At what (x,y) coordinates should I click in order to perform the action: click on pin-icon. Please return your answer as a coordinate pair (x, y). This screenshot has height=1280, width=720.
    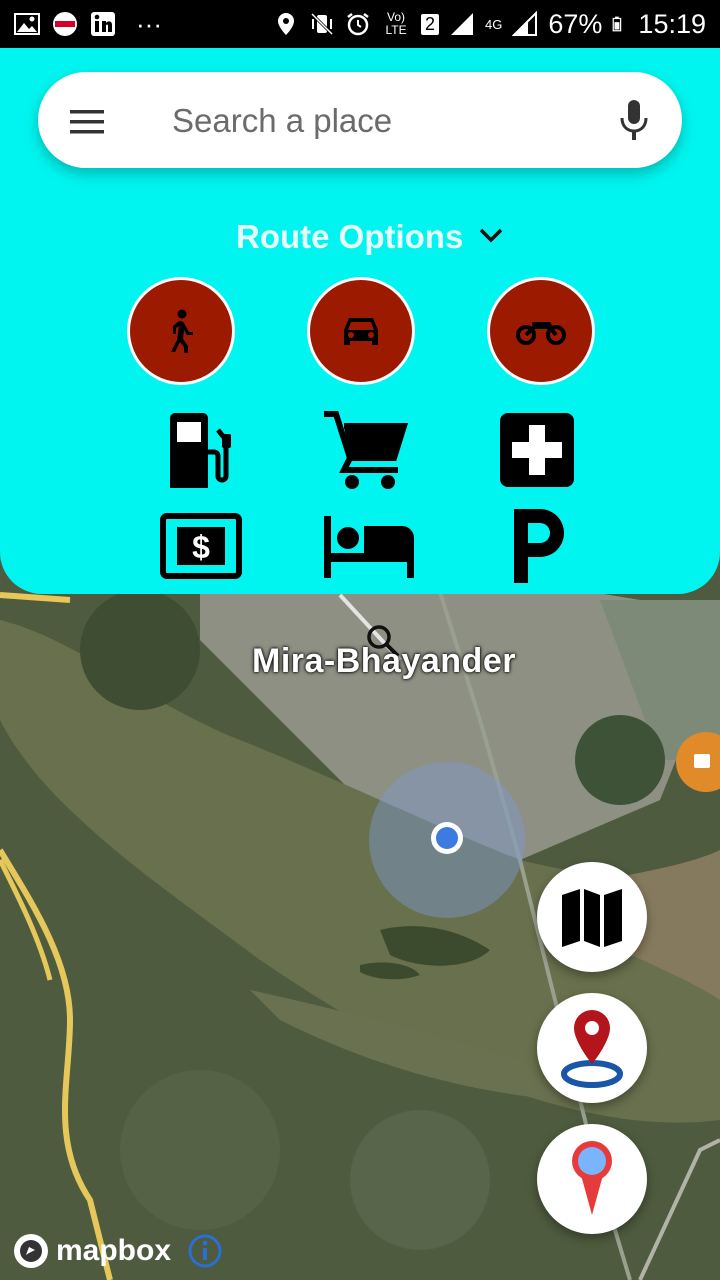
    Looking at the image, I should click on (592, 1178).